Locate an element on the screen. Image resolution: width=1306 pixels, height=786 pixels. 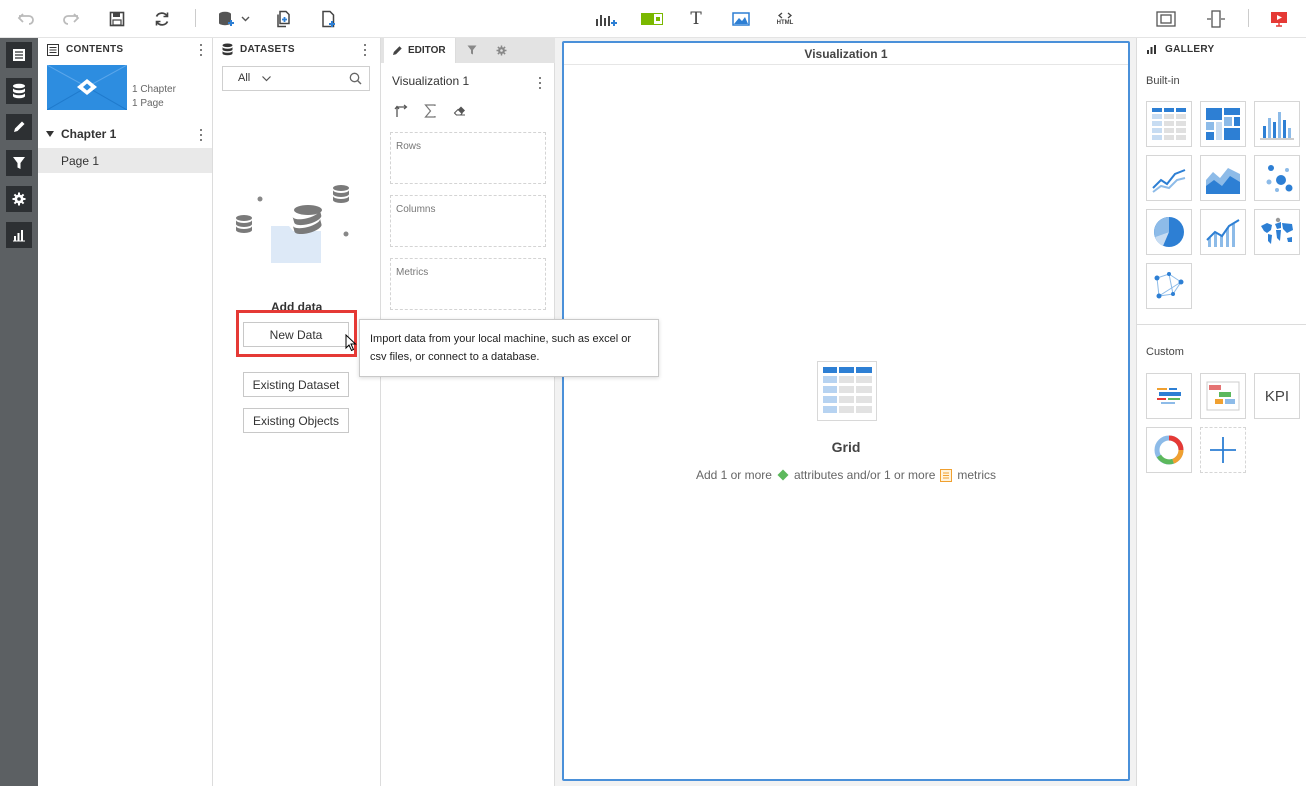
visualization-title-bar: Visualization 1 is located at coordinates (846, 54).